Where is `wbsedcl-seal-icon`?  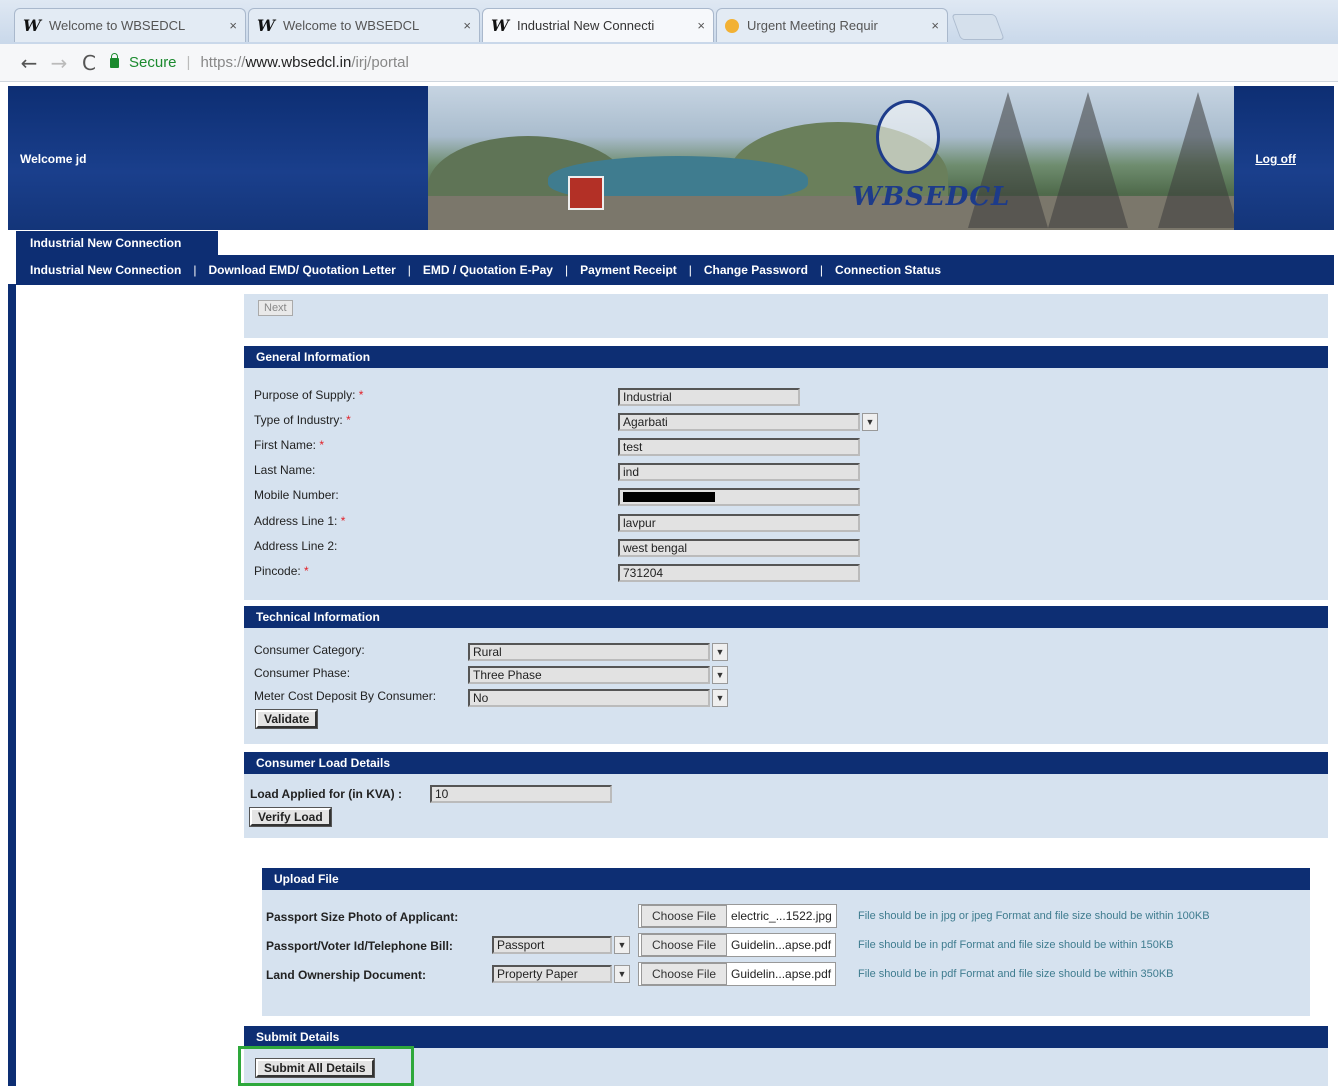
wbsedcl-seal-icon is located at coordinates (908, 137).